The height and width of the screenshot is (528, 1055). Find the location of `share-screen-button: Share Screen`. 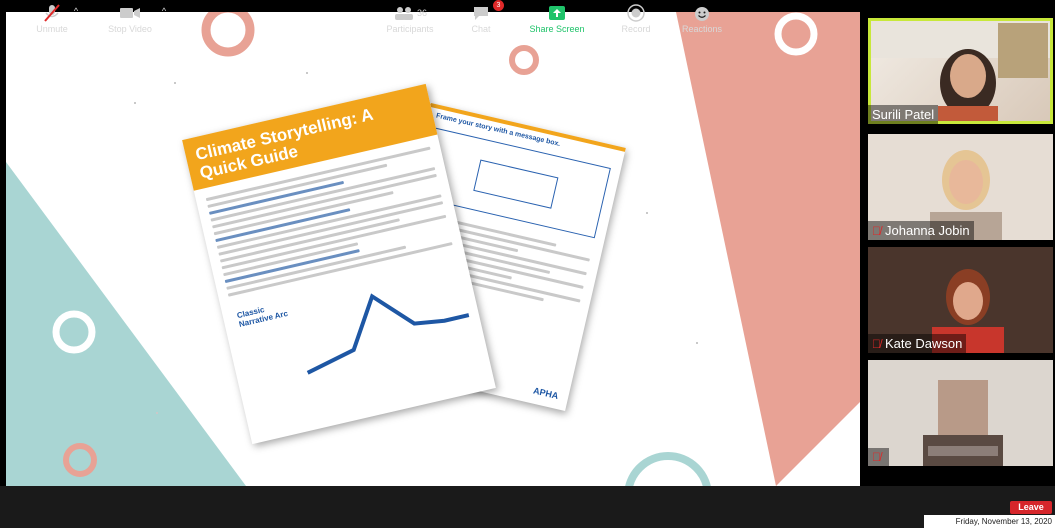

share-screen-button: Share Screen is located at coordinates (557, 18).